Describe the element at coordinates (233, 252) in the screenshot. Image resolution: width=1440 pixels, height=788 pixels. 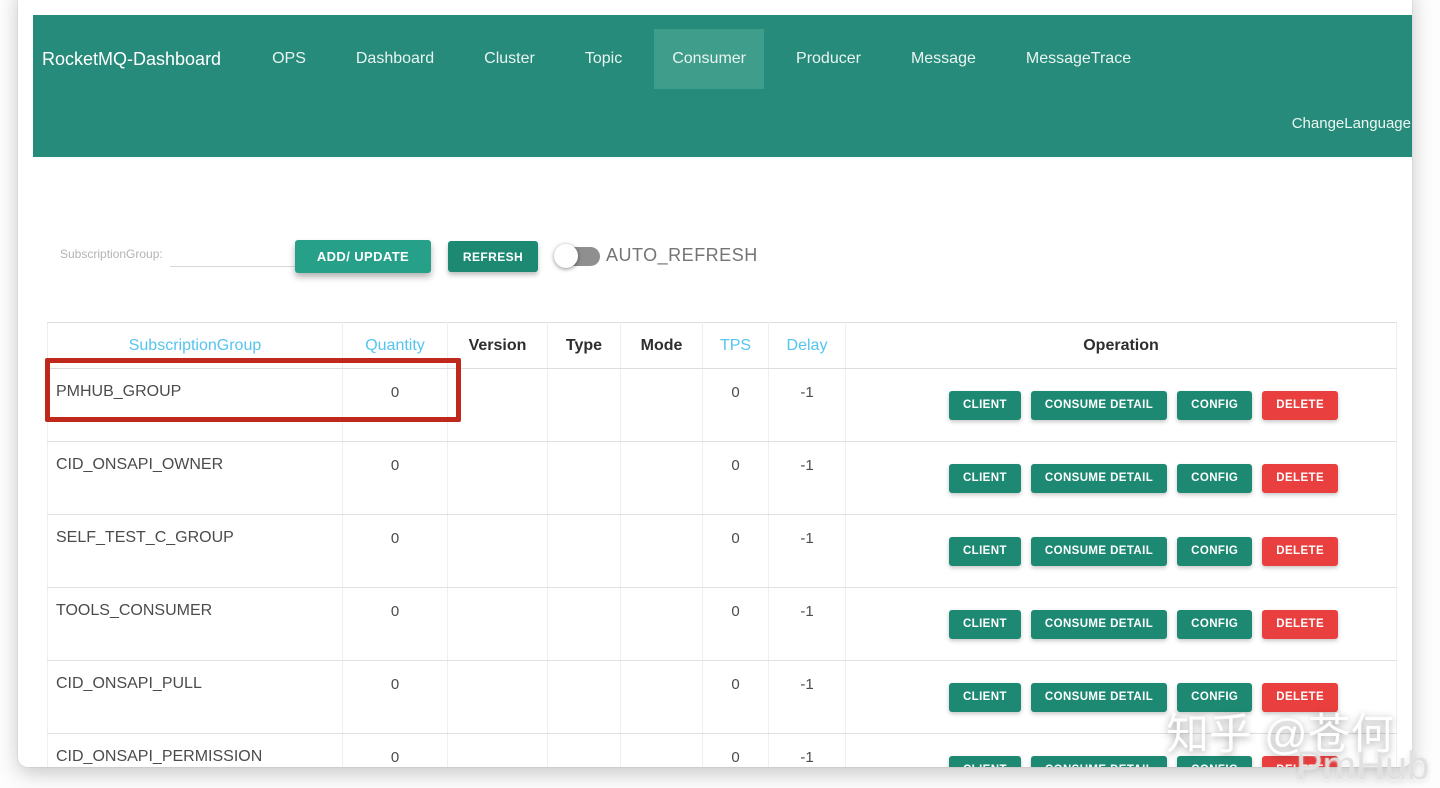
I see `subscription-group-input` at that location.